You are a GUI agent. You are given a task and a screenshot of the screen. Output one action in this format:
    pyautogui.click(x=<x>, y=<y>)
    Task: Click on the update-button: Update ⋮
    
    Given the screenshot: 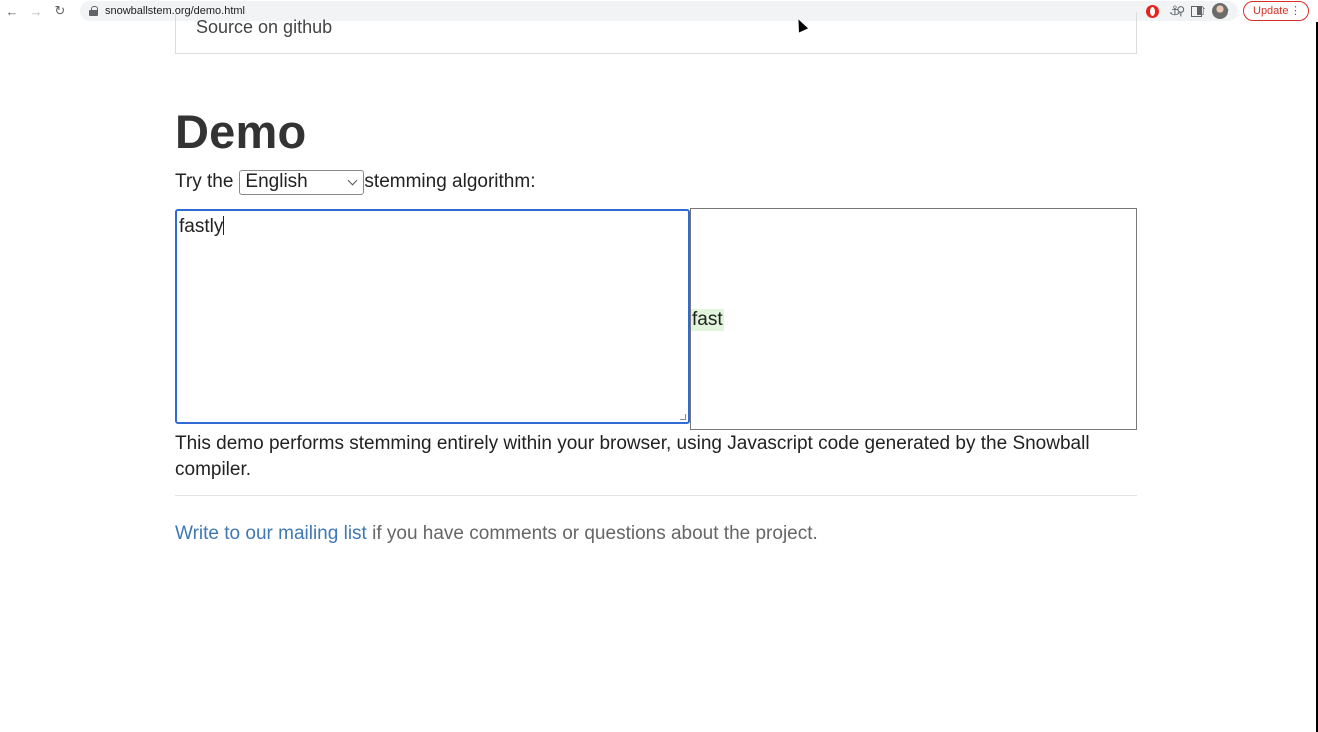 What is the action you would take?
    pyautogui.click(x=1276, y=11)
    